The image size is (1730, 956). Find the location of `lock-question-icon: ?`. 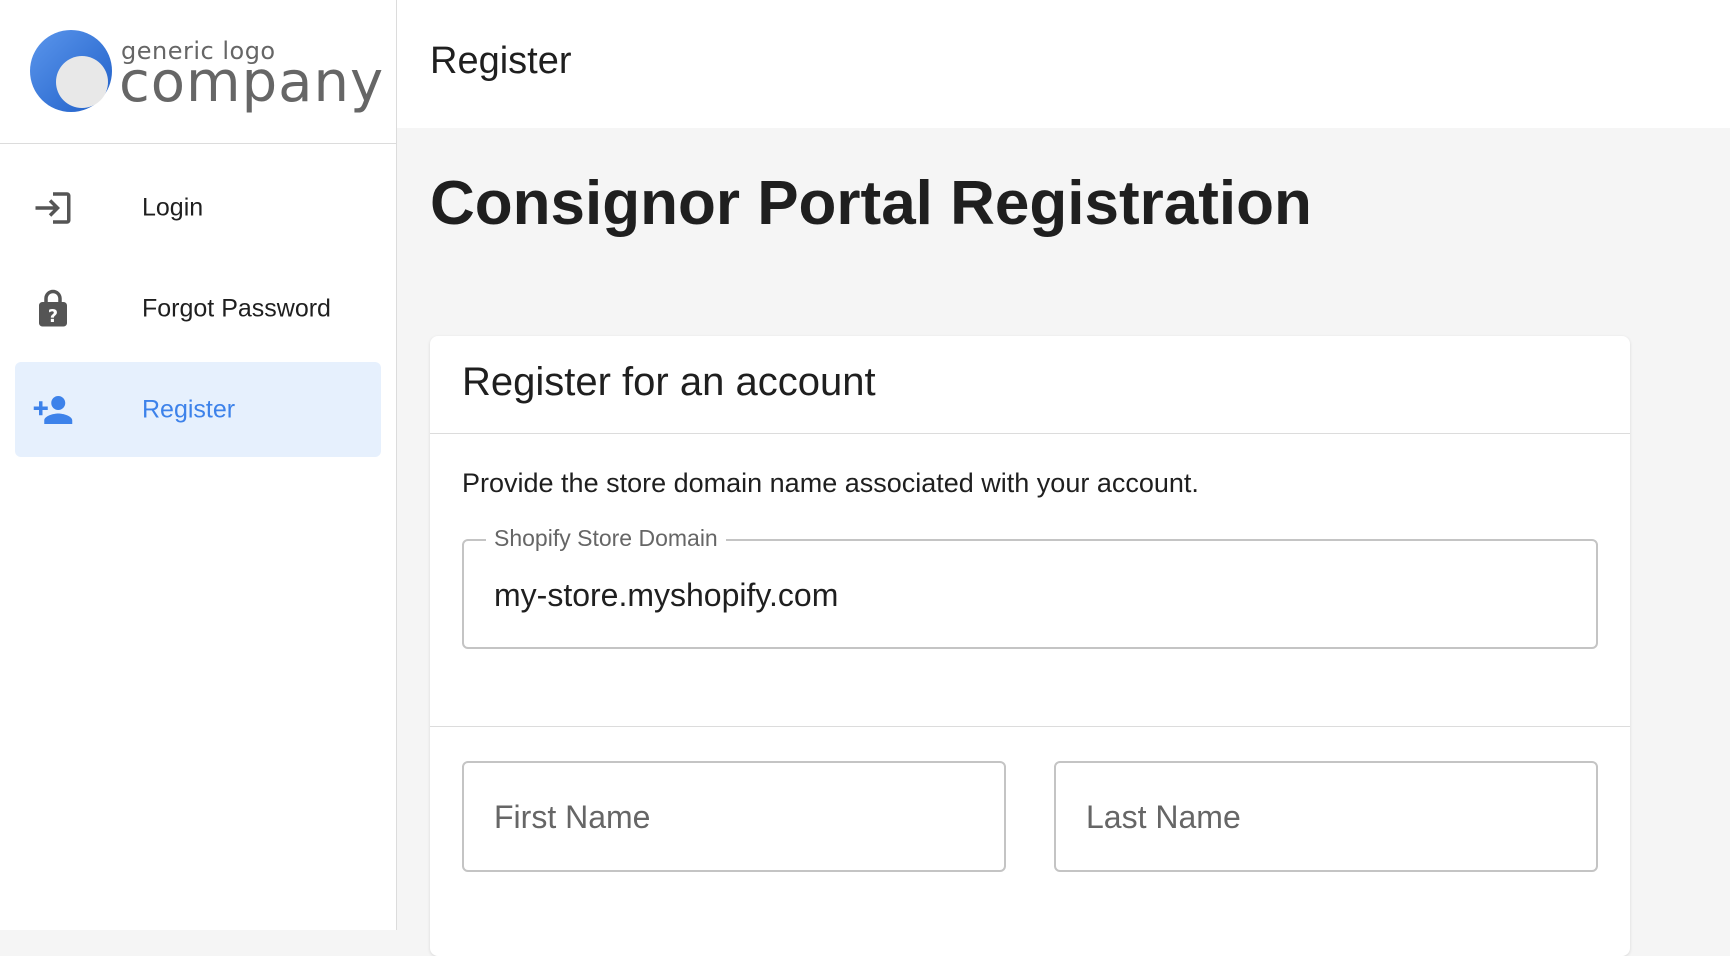

lock-question-icon: ? is located at coordinates (53, 308).